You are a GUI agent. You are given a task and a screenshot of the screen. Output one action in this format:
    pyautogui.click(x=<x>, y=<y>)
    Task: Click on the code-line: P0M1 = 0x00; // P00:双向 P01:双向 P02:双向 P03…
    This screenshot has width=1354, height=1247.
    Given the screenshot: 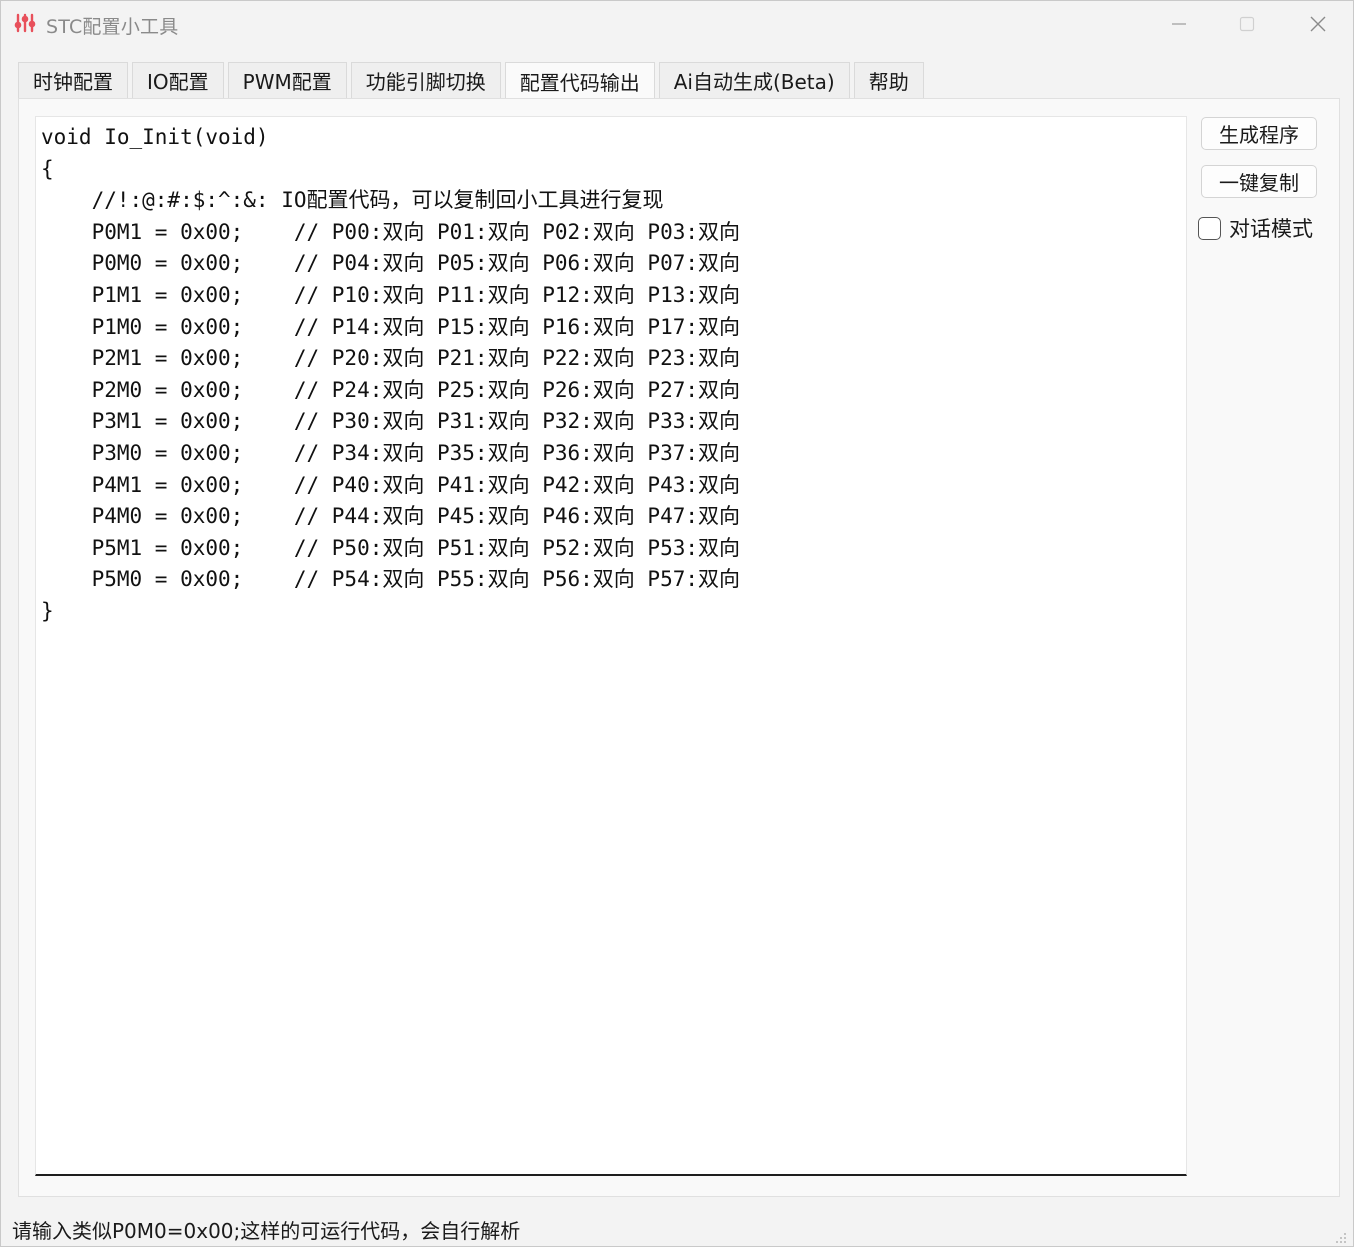 What is the action you would take?
    pyautogui.click(x=391, y=231)
    